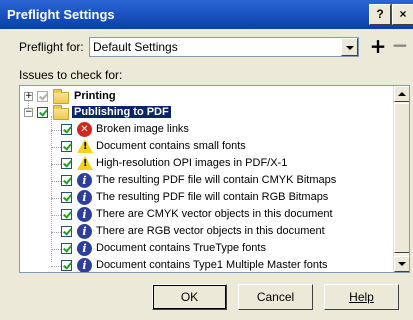 The height and width of the screenshot is (320, 413). Describe the element at coordinates (71, 75) in the screenshot. I see `issues-label: Issues to check for:` at that location.